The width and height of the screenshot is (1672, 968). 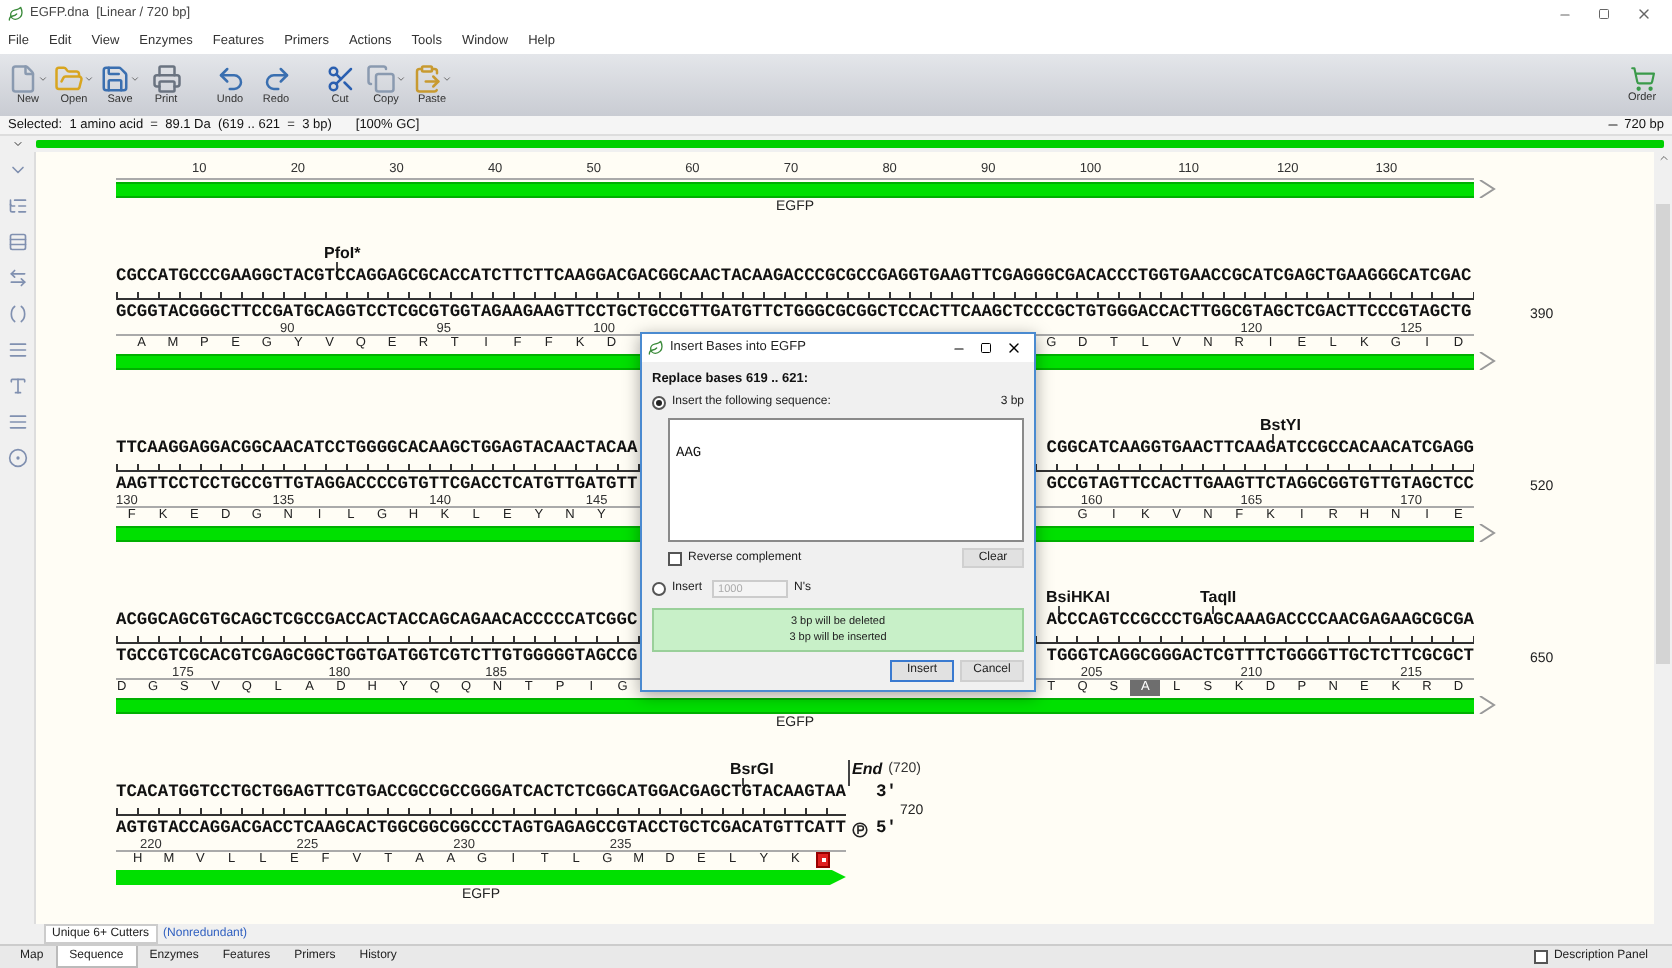 I want to click on dna-strand: ACGGCAGCGTGCAGCTCGCCGACCACTACCAGCAGAACACCCCCATCGGC, so click(x=377, y=621).